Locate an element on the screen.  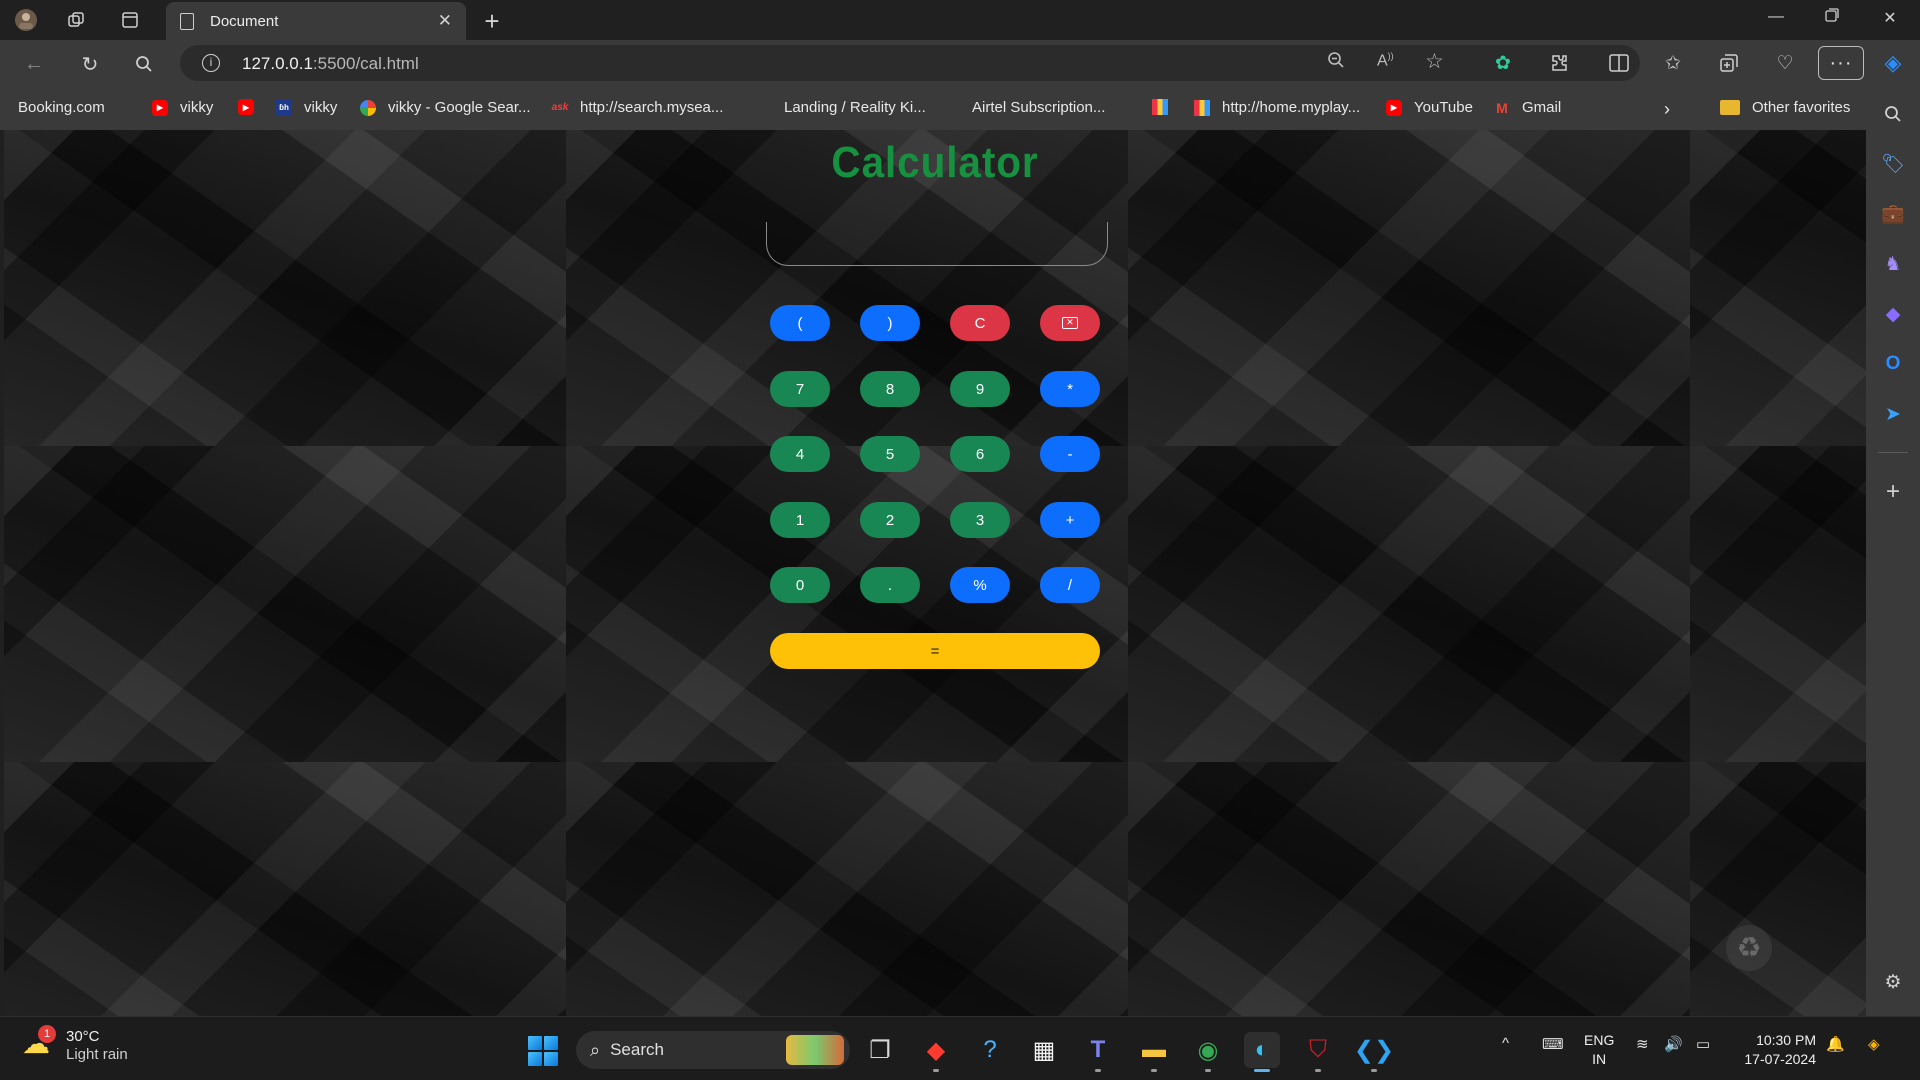
favorite-youtube-unlabeled: ▶ is located at coordinates (252, 107).